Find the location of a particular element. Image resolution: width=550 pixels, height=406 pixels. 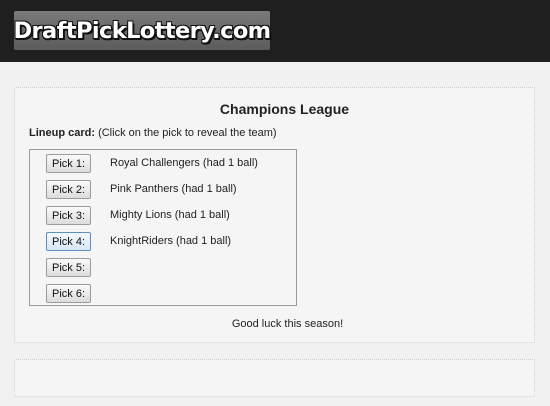

secondary-panel is located at coordinates (274, 378).